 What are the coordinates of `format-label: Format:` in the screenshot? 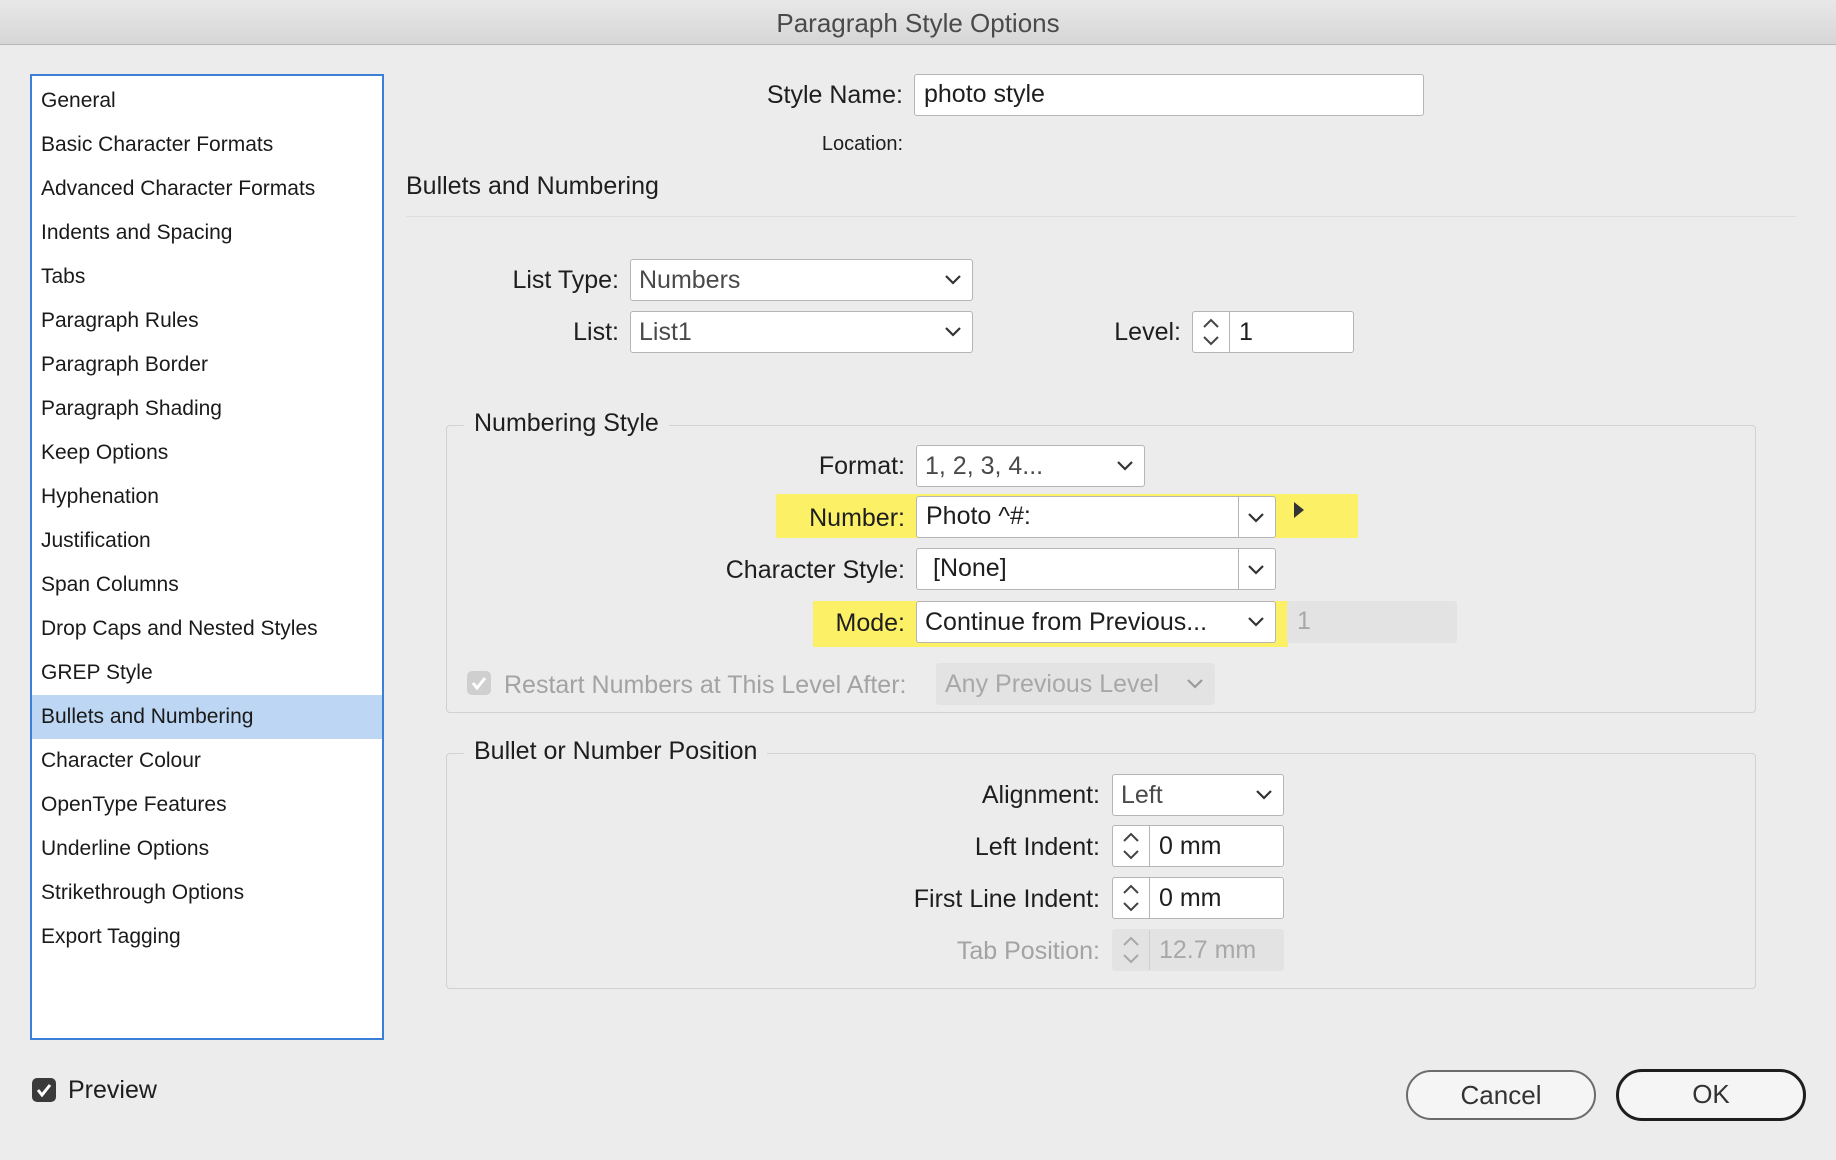 It's located at (861, 466).